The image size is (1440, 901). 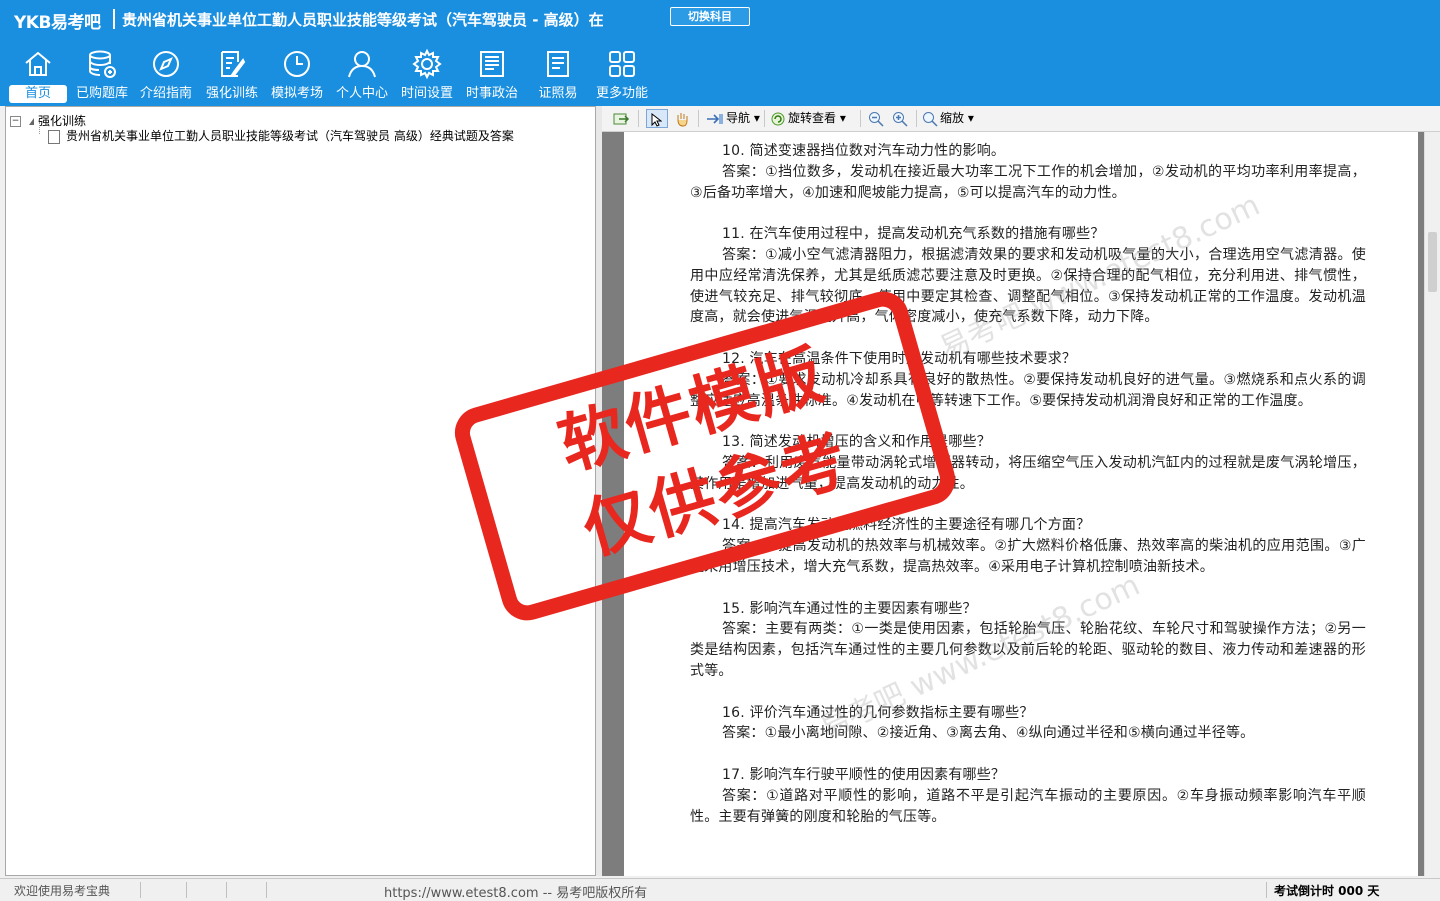 I want to click on nav-label: 更多功能, so click(x=621, y=93).